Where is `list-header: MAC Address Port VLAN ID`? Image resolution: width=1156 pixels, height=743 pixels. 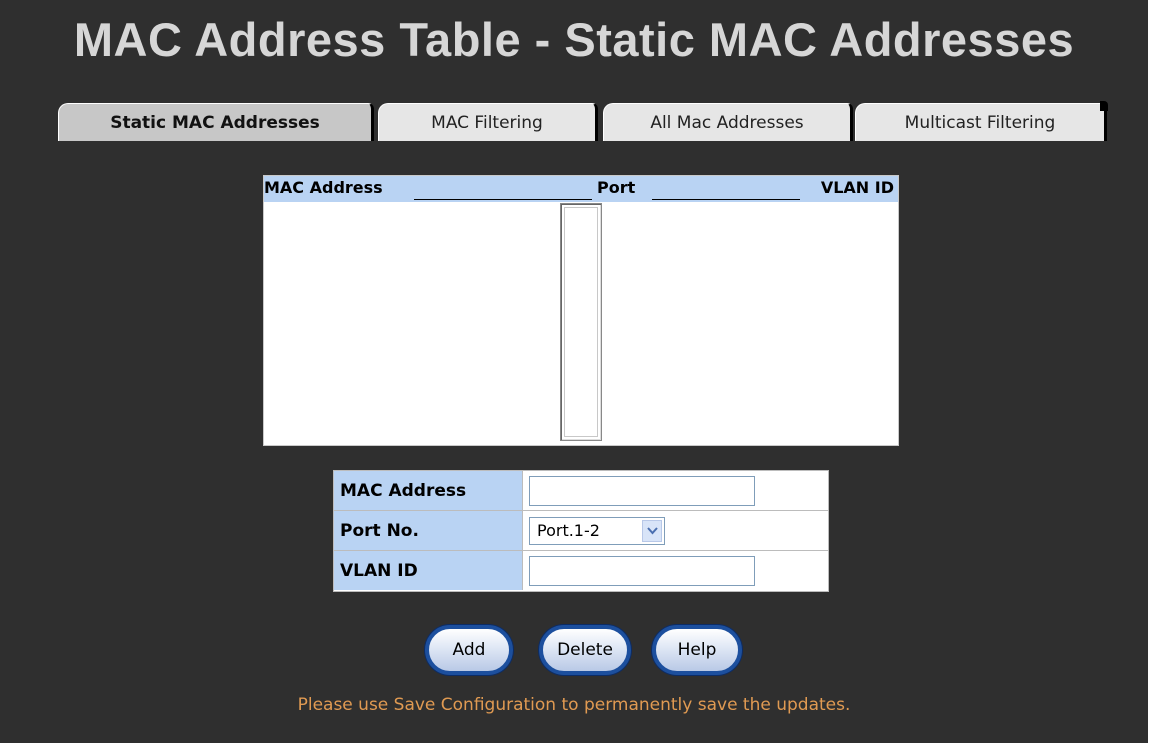 list-header: MAC Address Port VLAN ID is located at coordinates (581, 189).